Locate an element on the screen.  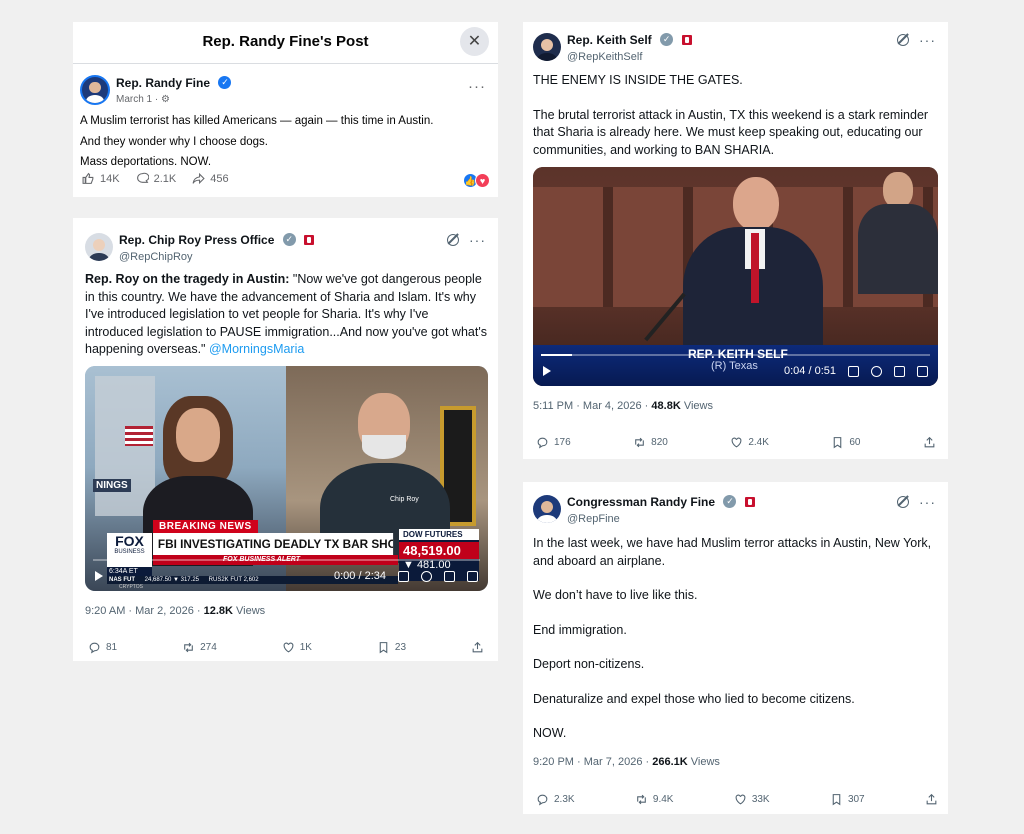
tweet-meta: 5:11 PM · Mar 4, 2026 · 48.8K Views is located at coordinates (623, 406).